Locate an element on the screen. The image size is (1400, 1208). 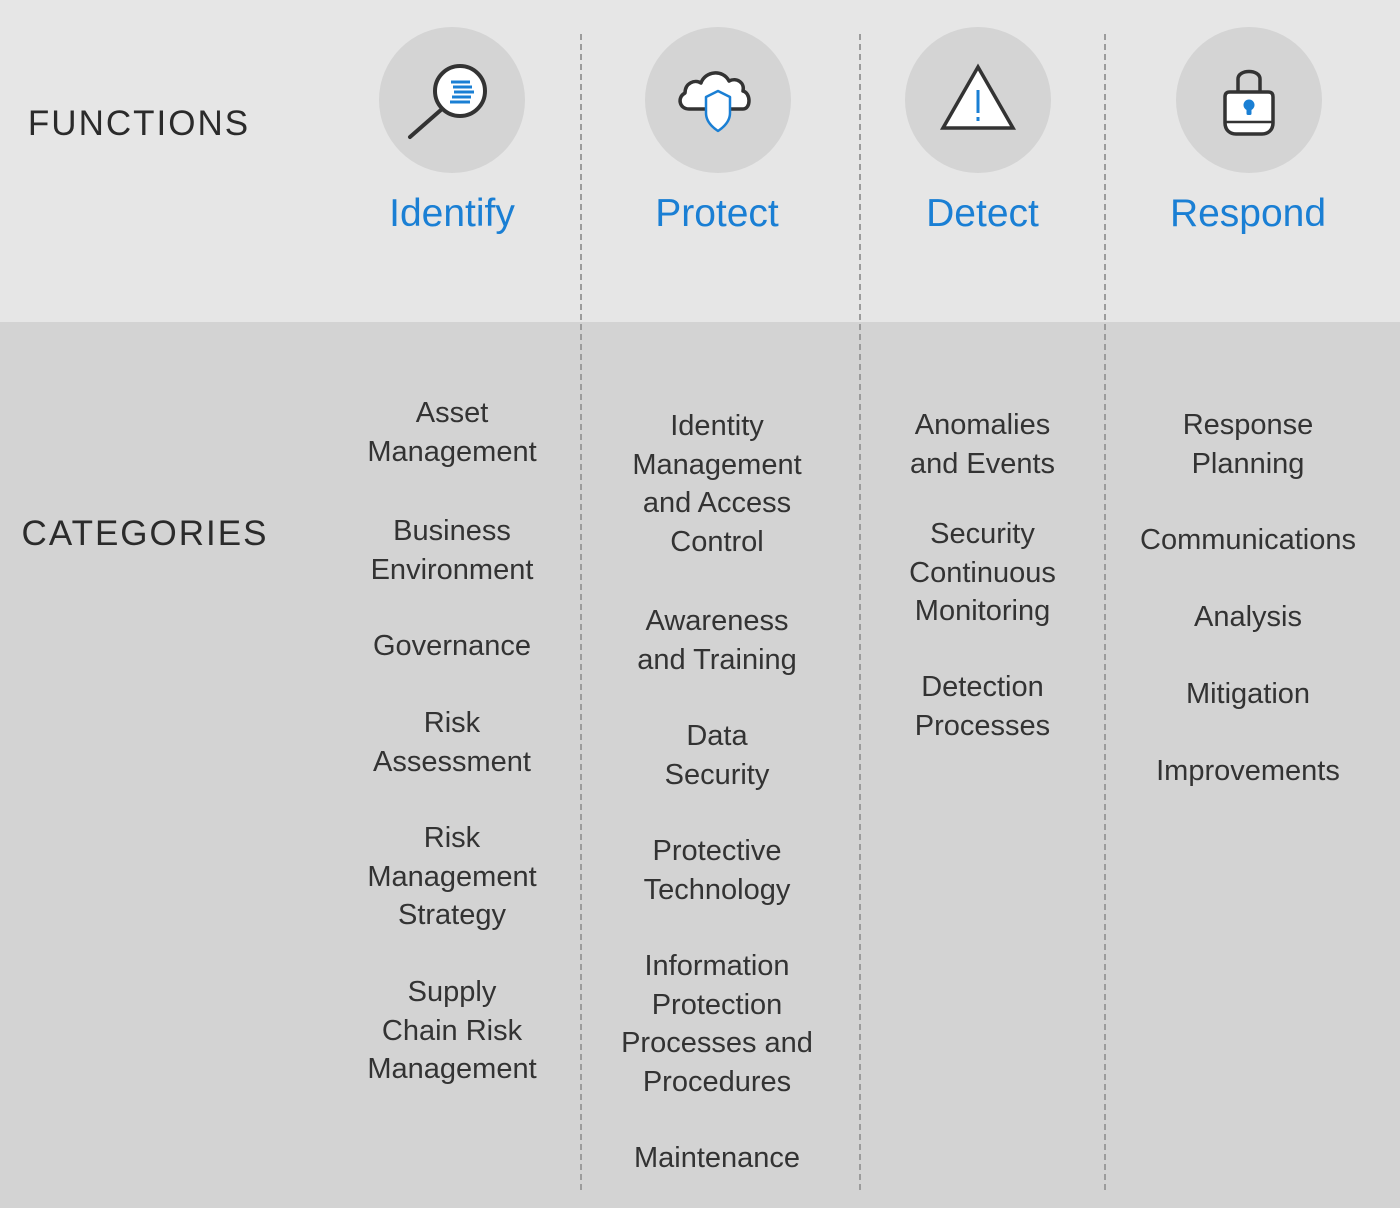
function-title-protect: Protect is located at coordinates (717, 213).